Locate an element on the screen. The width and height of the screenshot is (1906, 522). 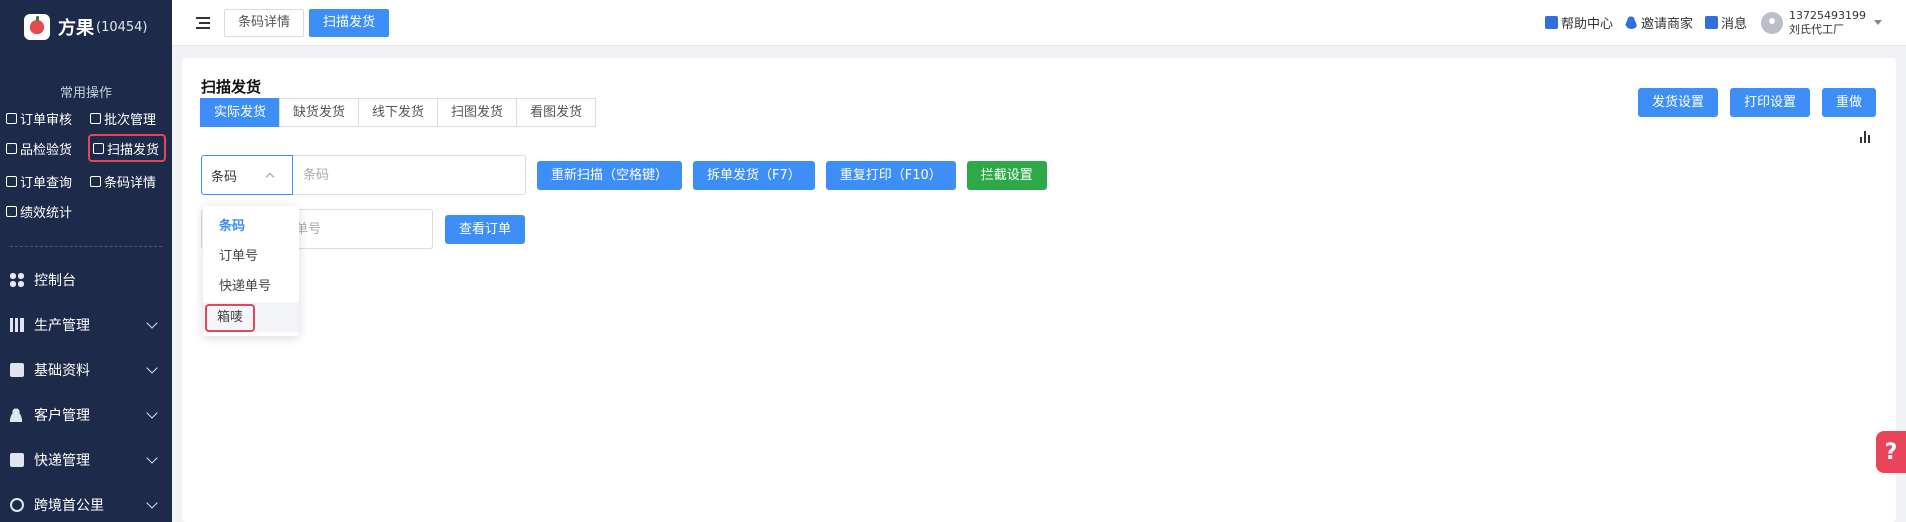
caret-down-icon is located at coordinates (1878, 22).